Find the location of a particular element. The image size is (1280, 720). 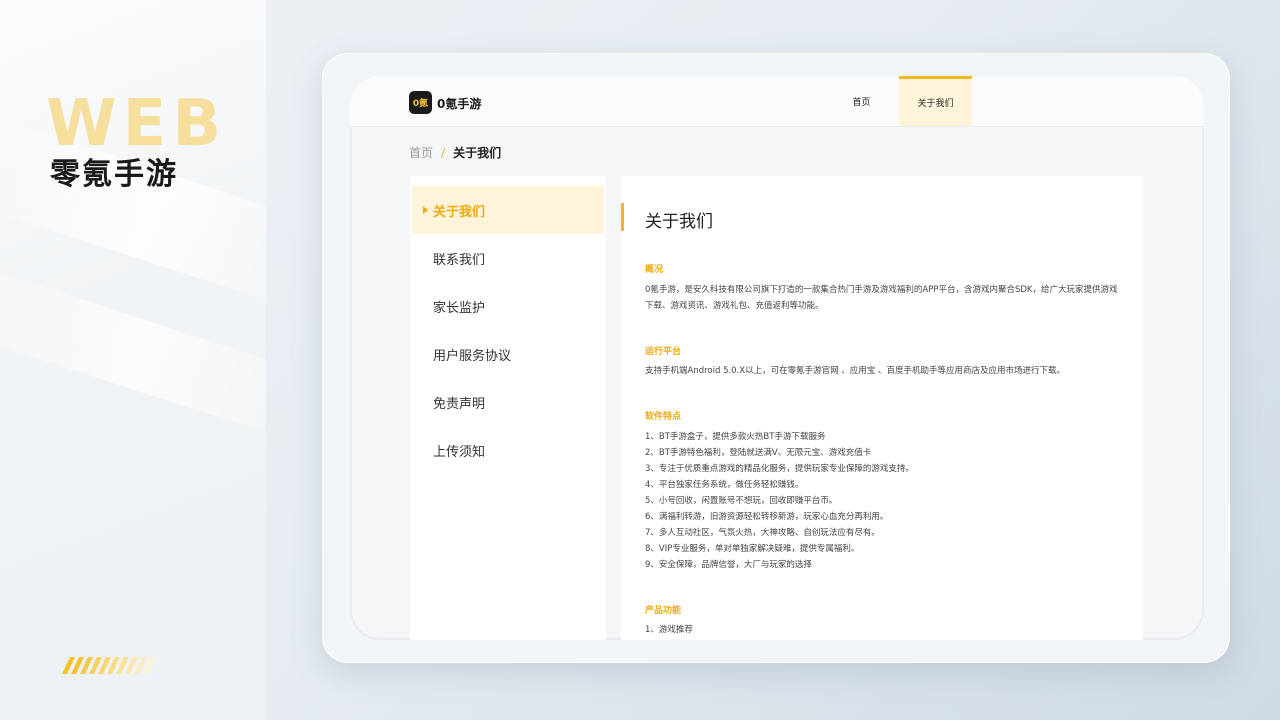

sidebar-item-label: 家长监护 is located at coordinates (459, 308).